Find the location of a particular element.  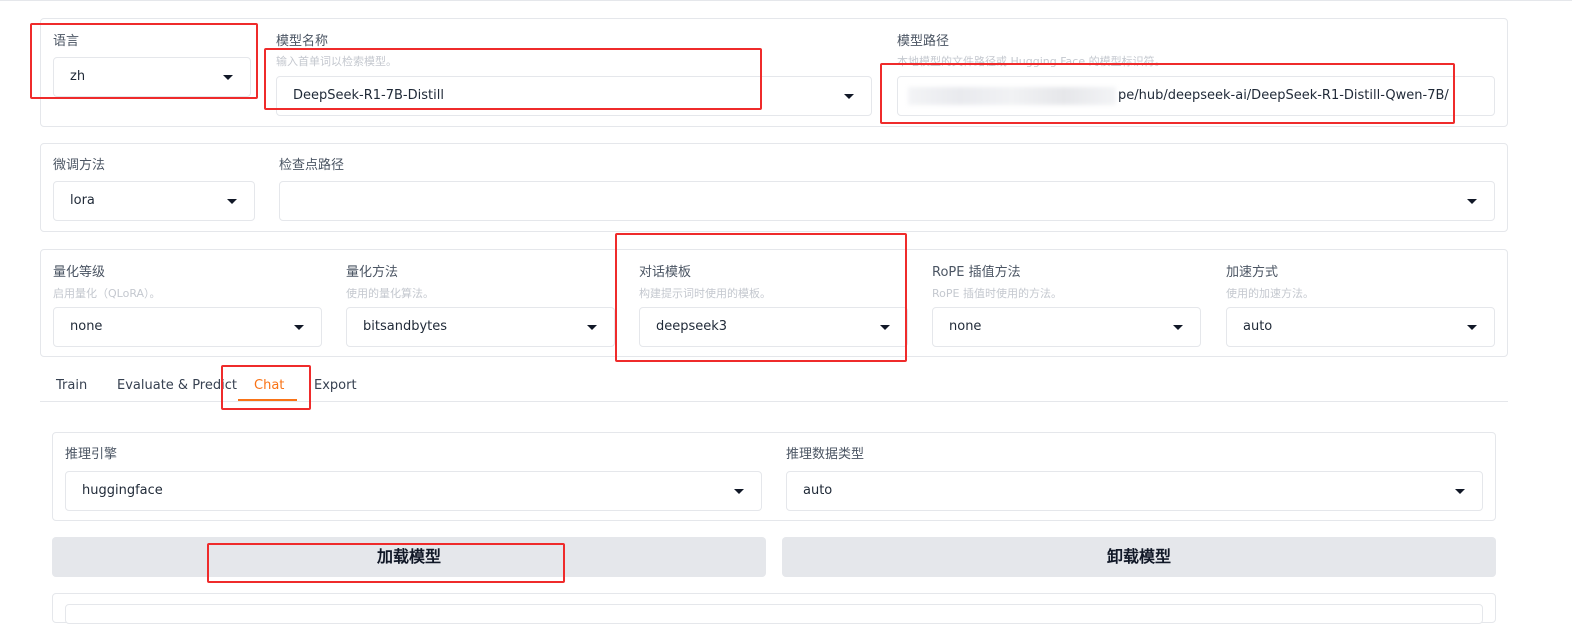

booster-label: 加速方式 is located at coordinates (1252, 272).